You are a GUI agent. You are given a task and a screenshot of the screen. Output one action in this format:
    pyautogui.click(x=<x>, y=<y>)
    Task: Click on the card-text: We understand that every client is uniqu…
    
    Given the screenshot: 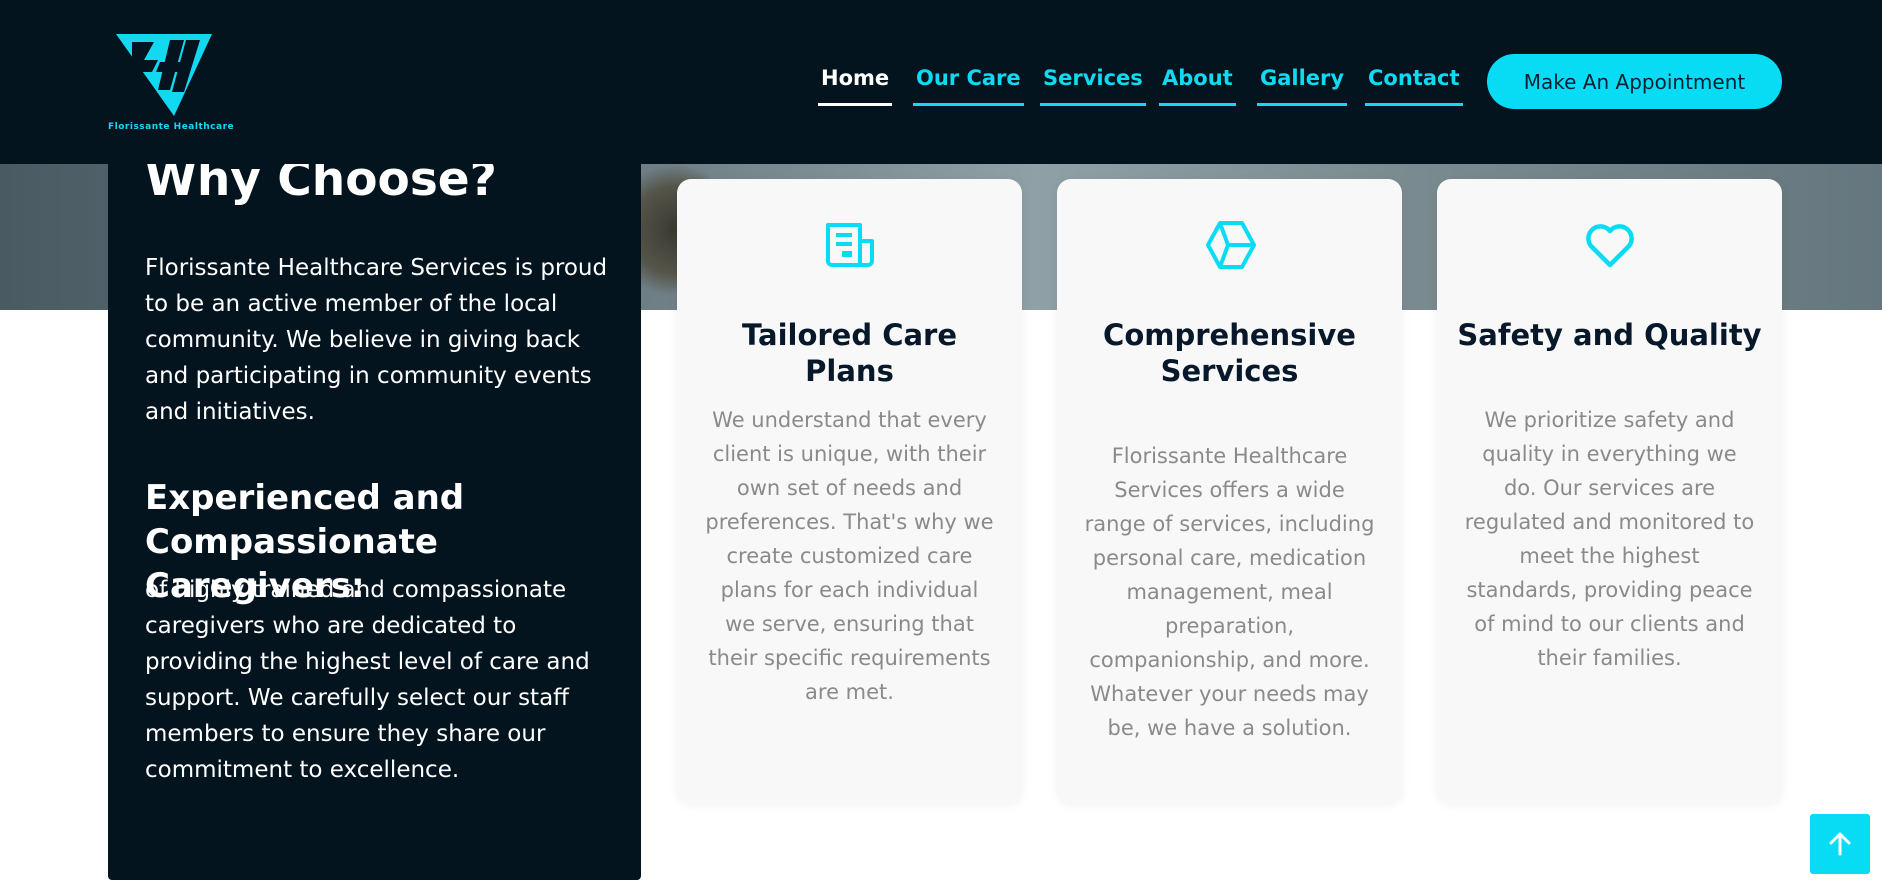 What is the action you would take?
    pyautogui.click(x=849, y=556)
    